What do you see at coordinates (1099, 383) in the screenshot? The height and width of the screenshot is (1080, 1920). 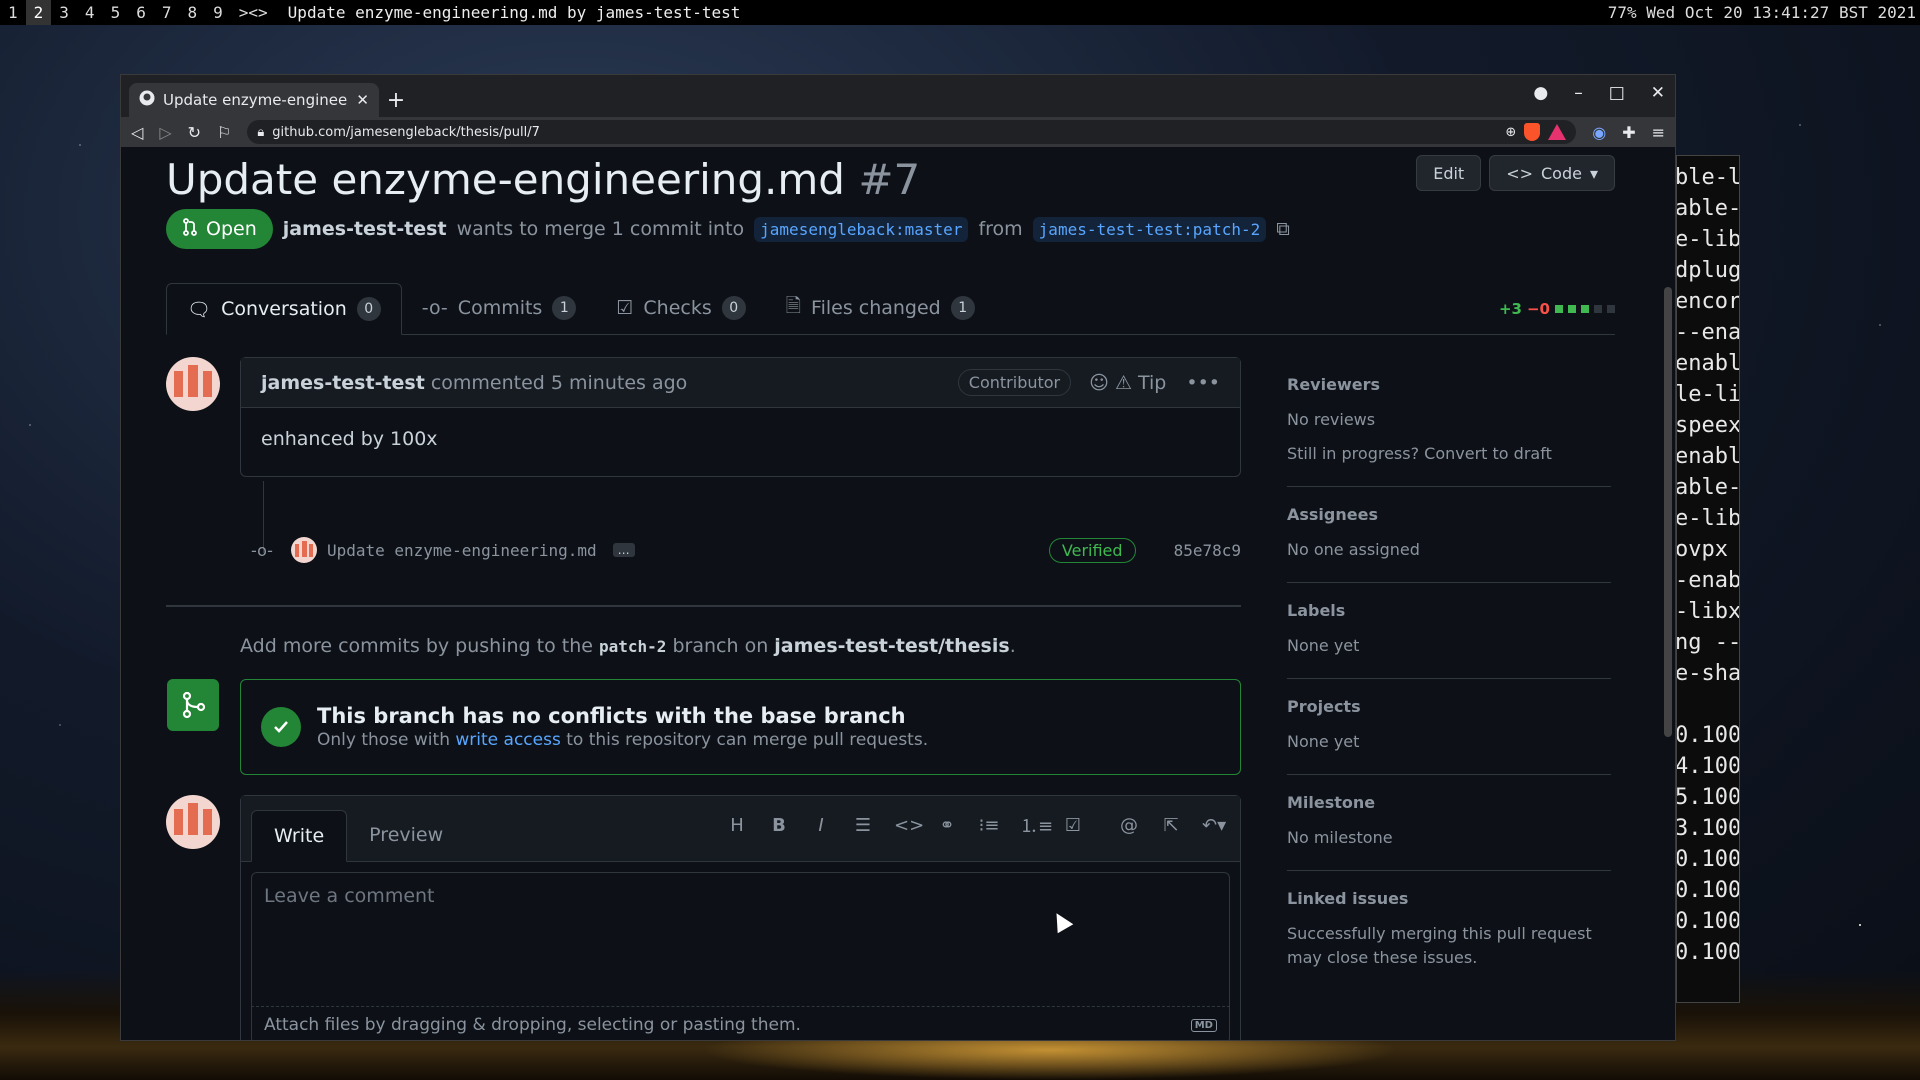 I see `smiley-icon: ☺` at bounding box center [1099, 383].